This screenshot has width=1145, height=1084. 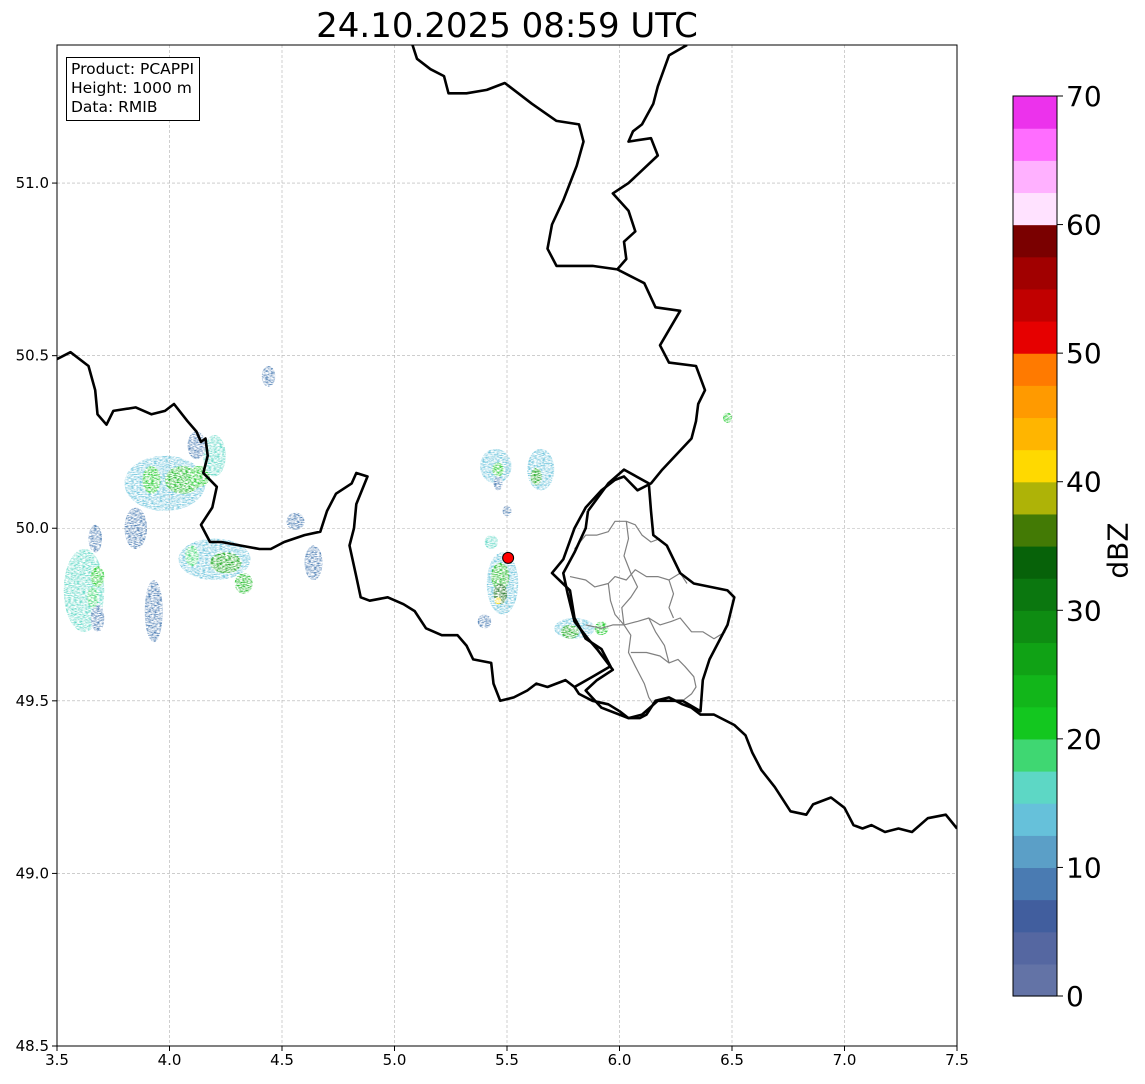 What do you see at coordinates (282, 1060) in the screenshot?
I see `x-tick-label: 4.5` at bounding box center [282, 1060].